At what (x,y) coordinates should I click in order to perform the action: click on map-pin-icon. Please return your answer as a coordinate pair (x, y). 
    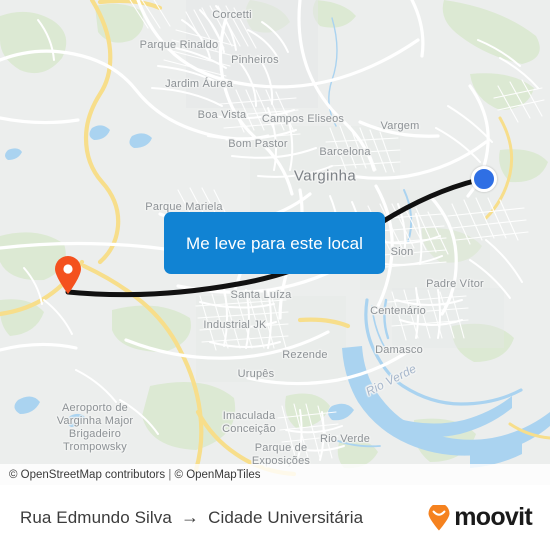
    Looking at the image, I should click on (68, 275).